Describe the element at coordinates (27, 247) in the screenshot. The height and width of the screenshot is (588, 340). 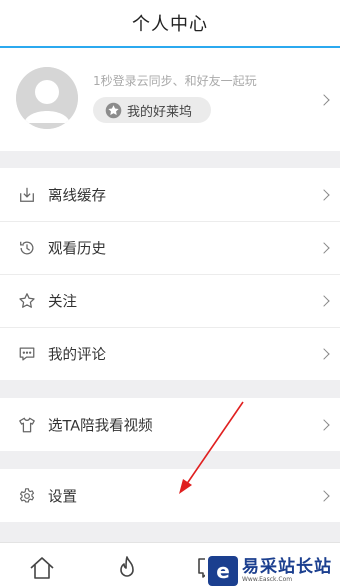
I see `history-icon` at that location.